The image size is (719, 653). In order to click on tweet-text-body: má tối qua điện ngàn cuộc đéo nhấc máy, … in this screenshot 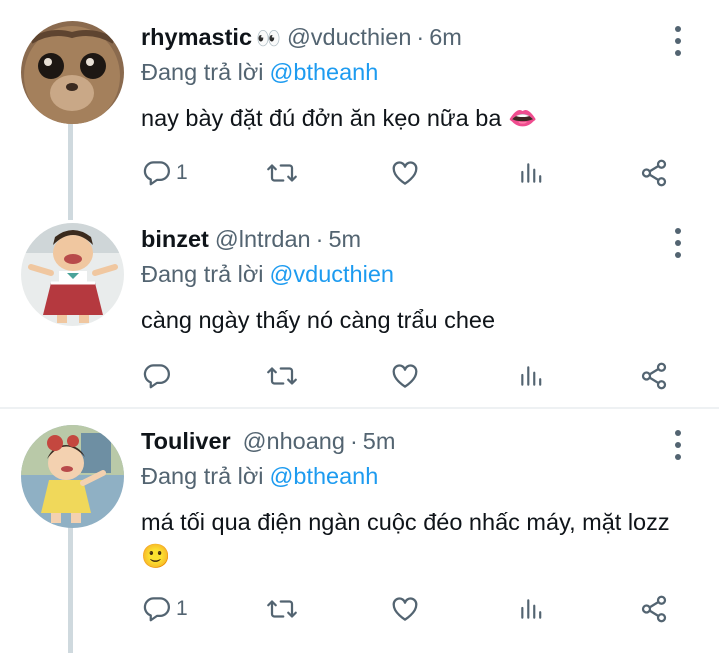, I will do `click(405, 522)`.